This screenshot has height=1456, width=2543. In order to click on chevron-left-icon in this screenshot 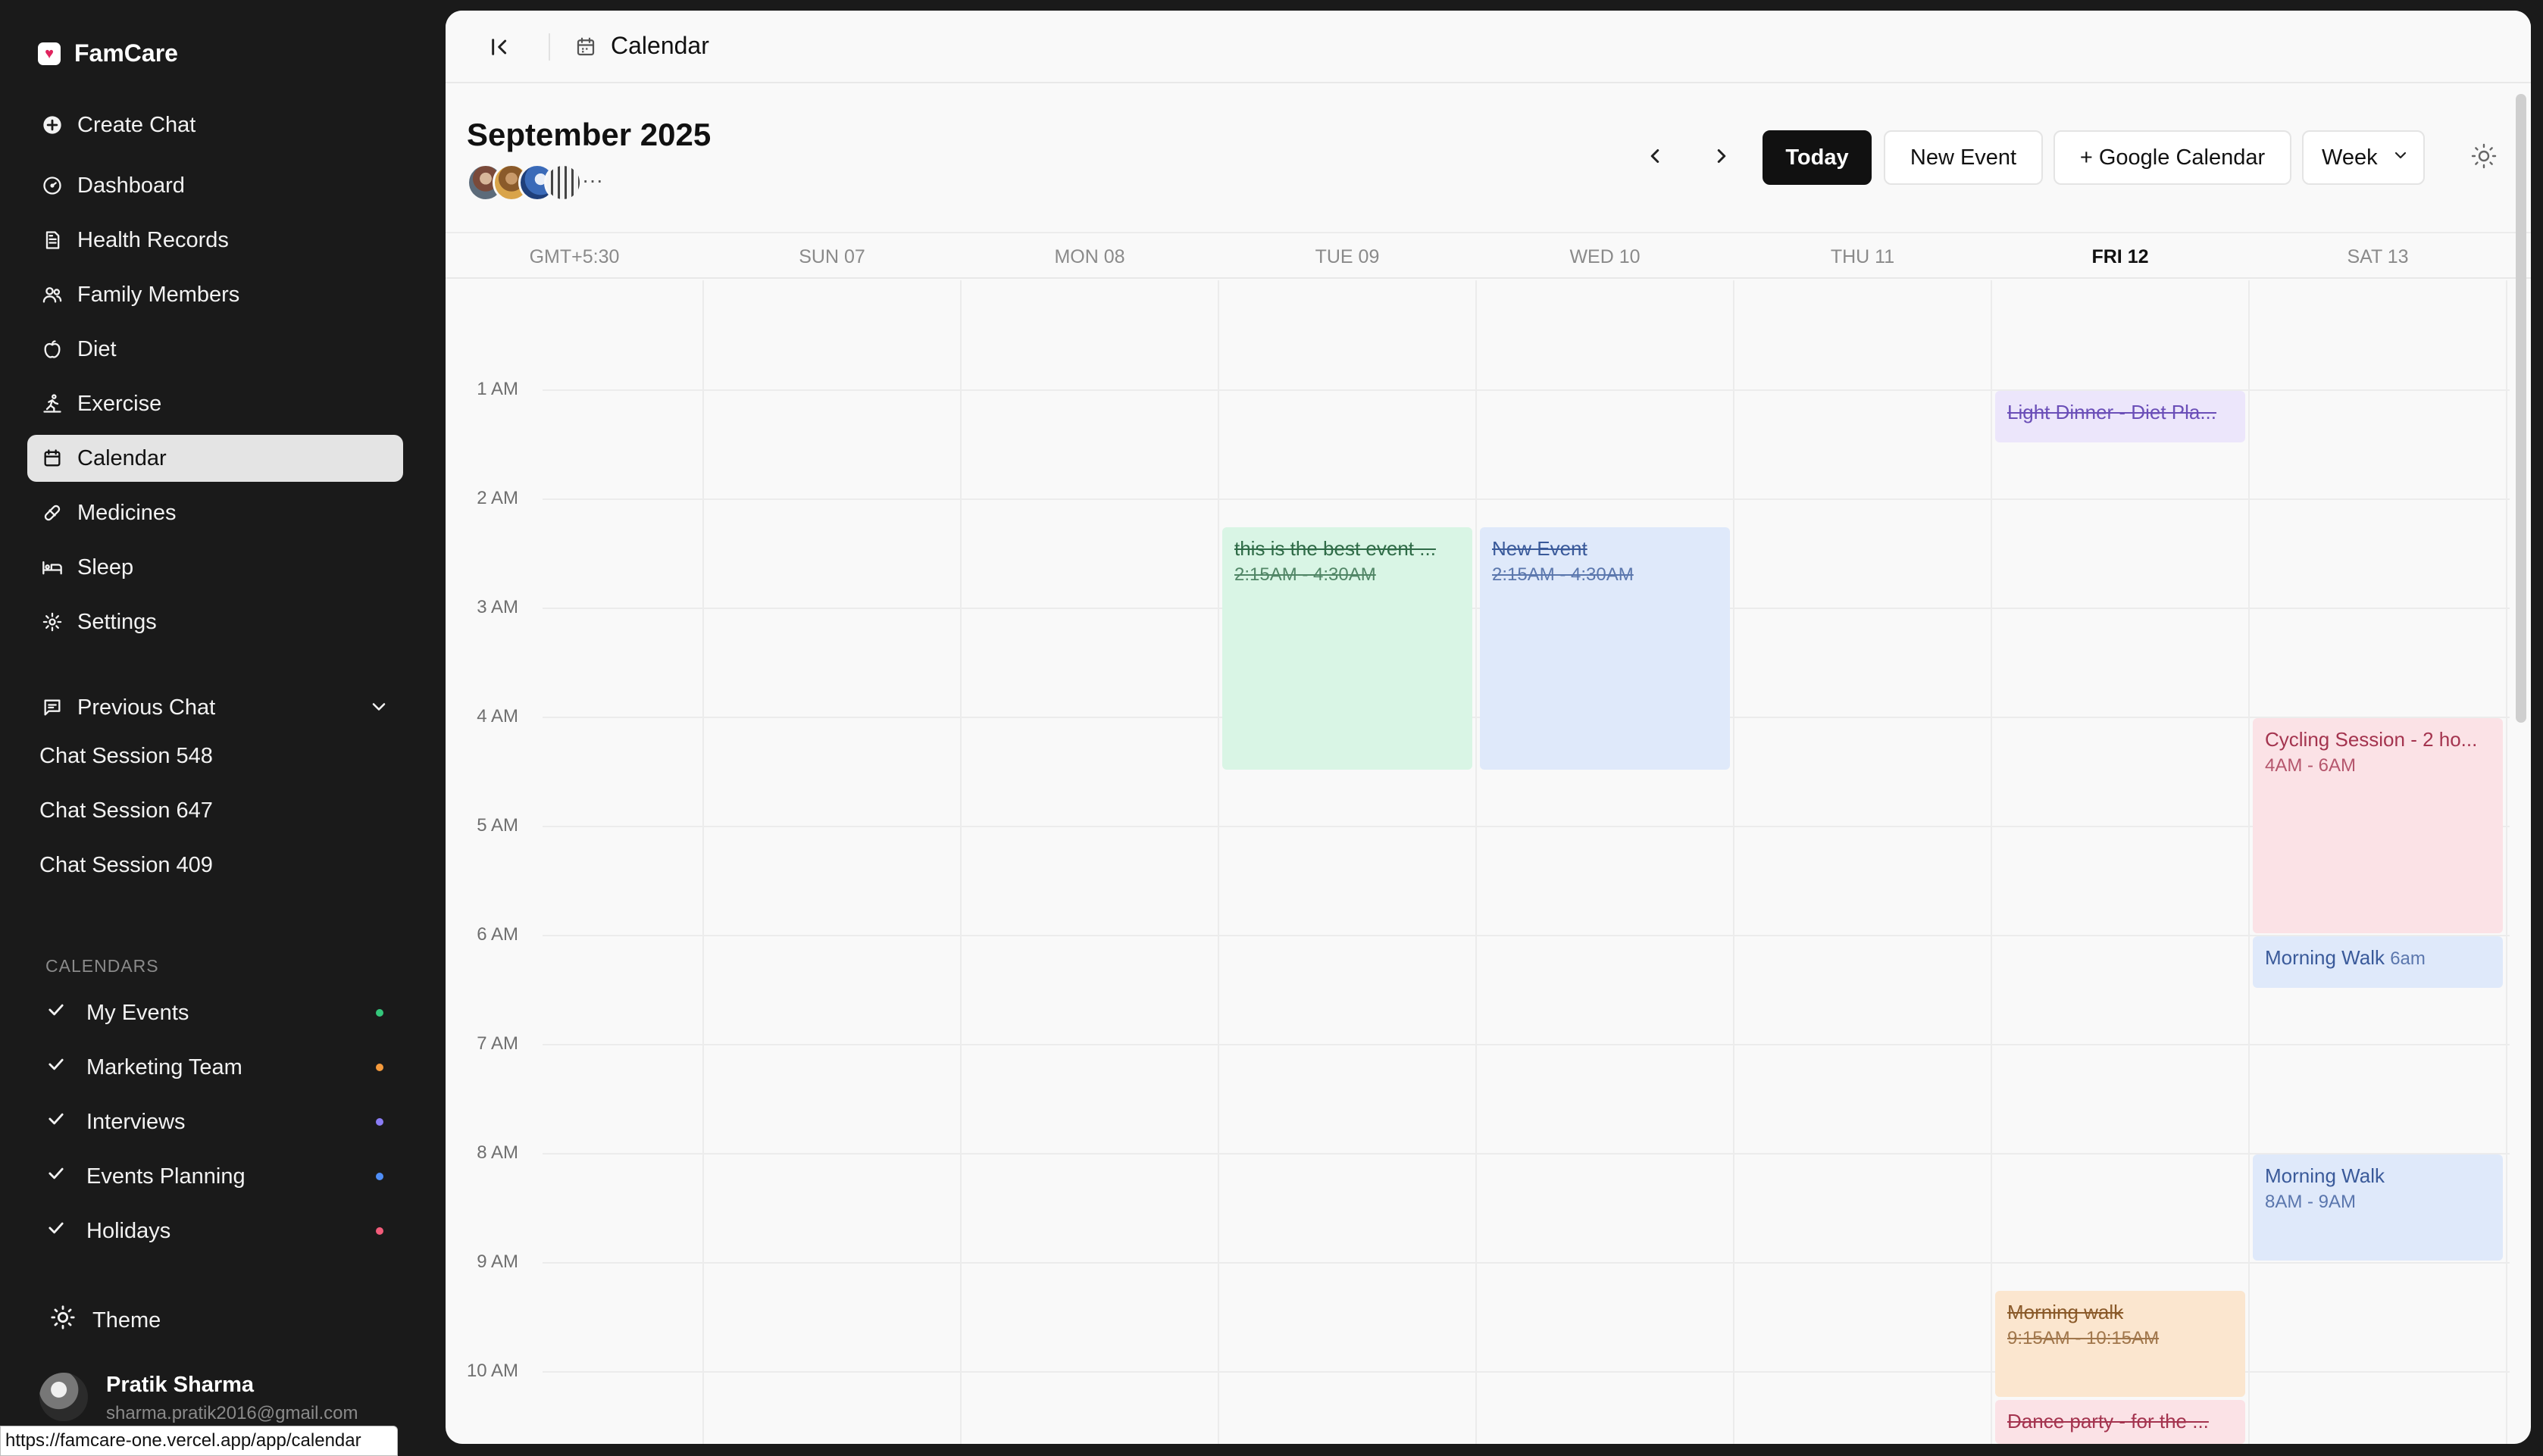, I will do `click(1655, 158)`.